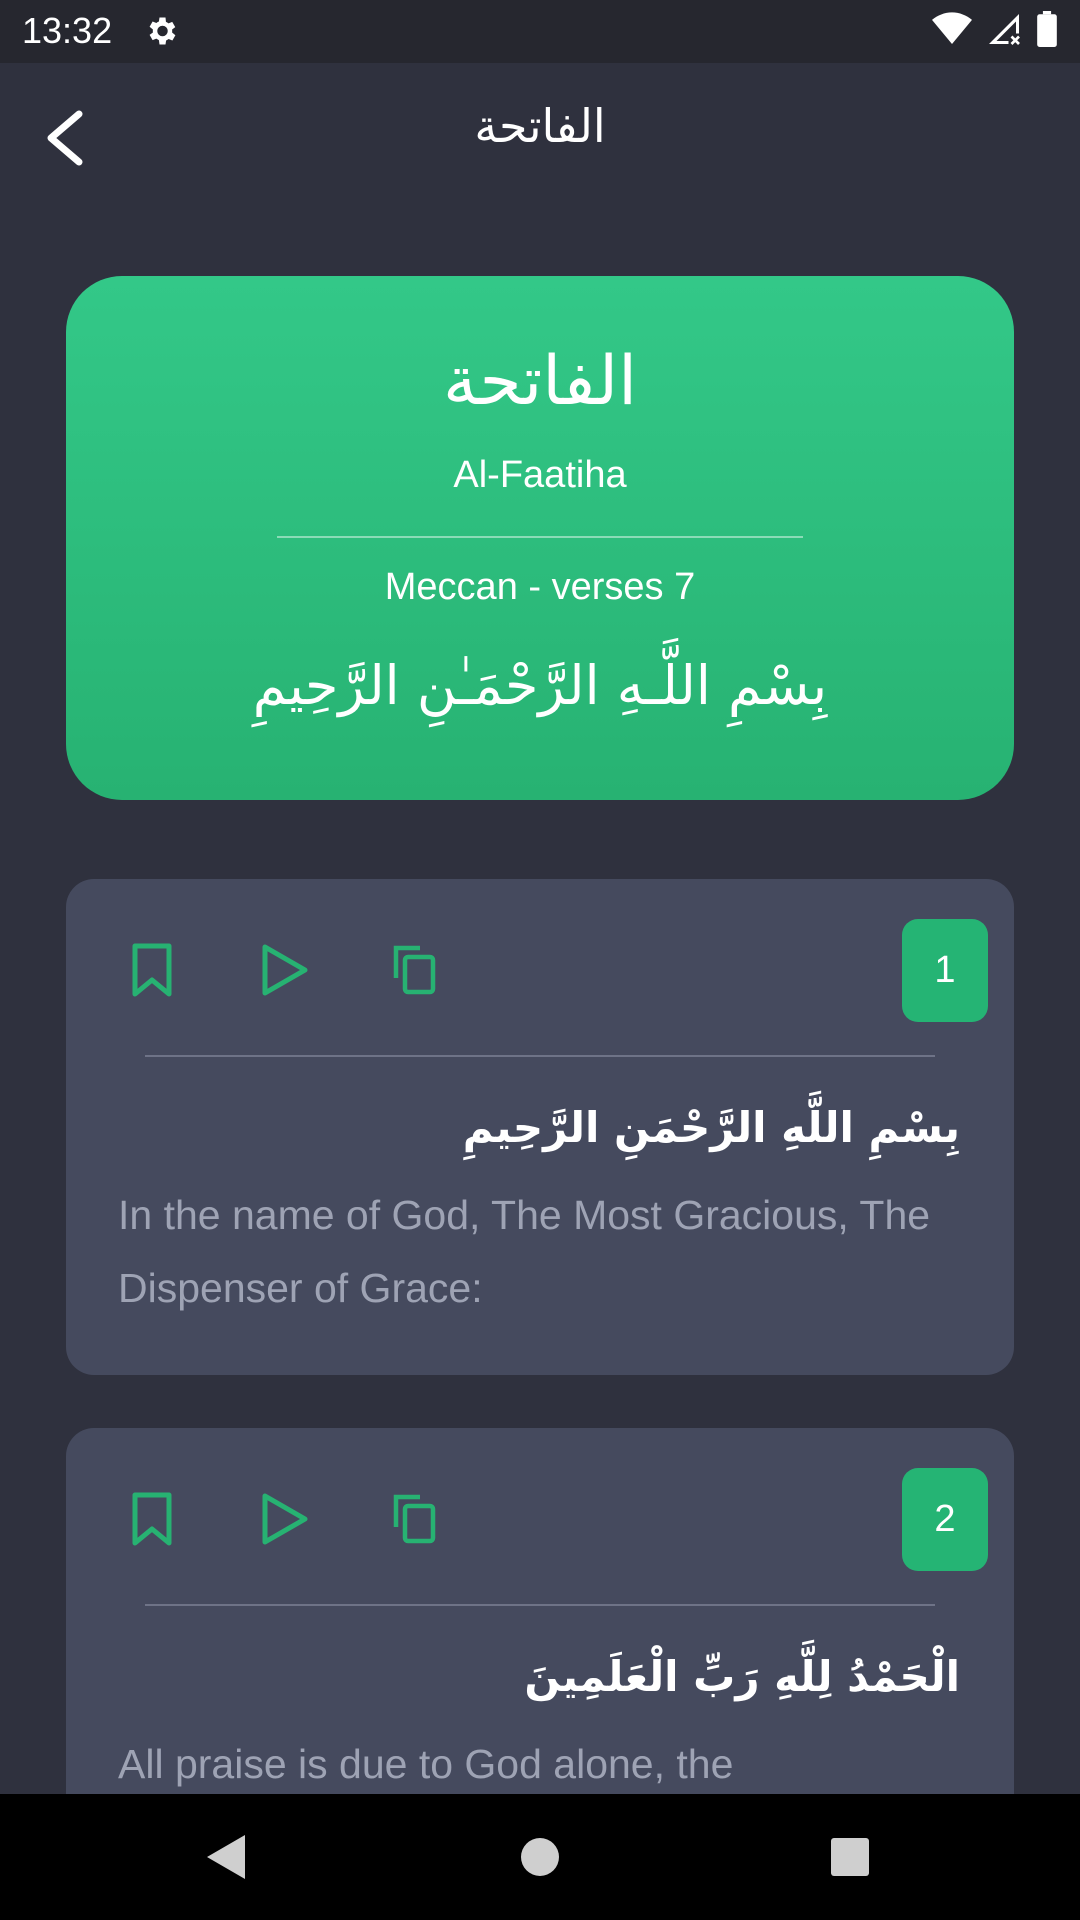  I want to click on gear-icon, so click(161, 31).